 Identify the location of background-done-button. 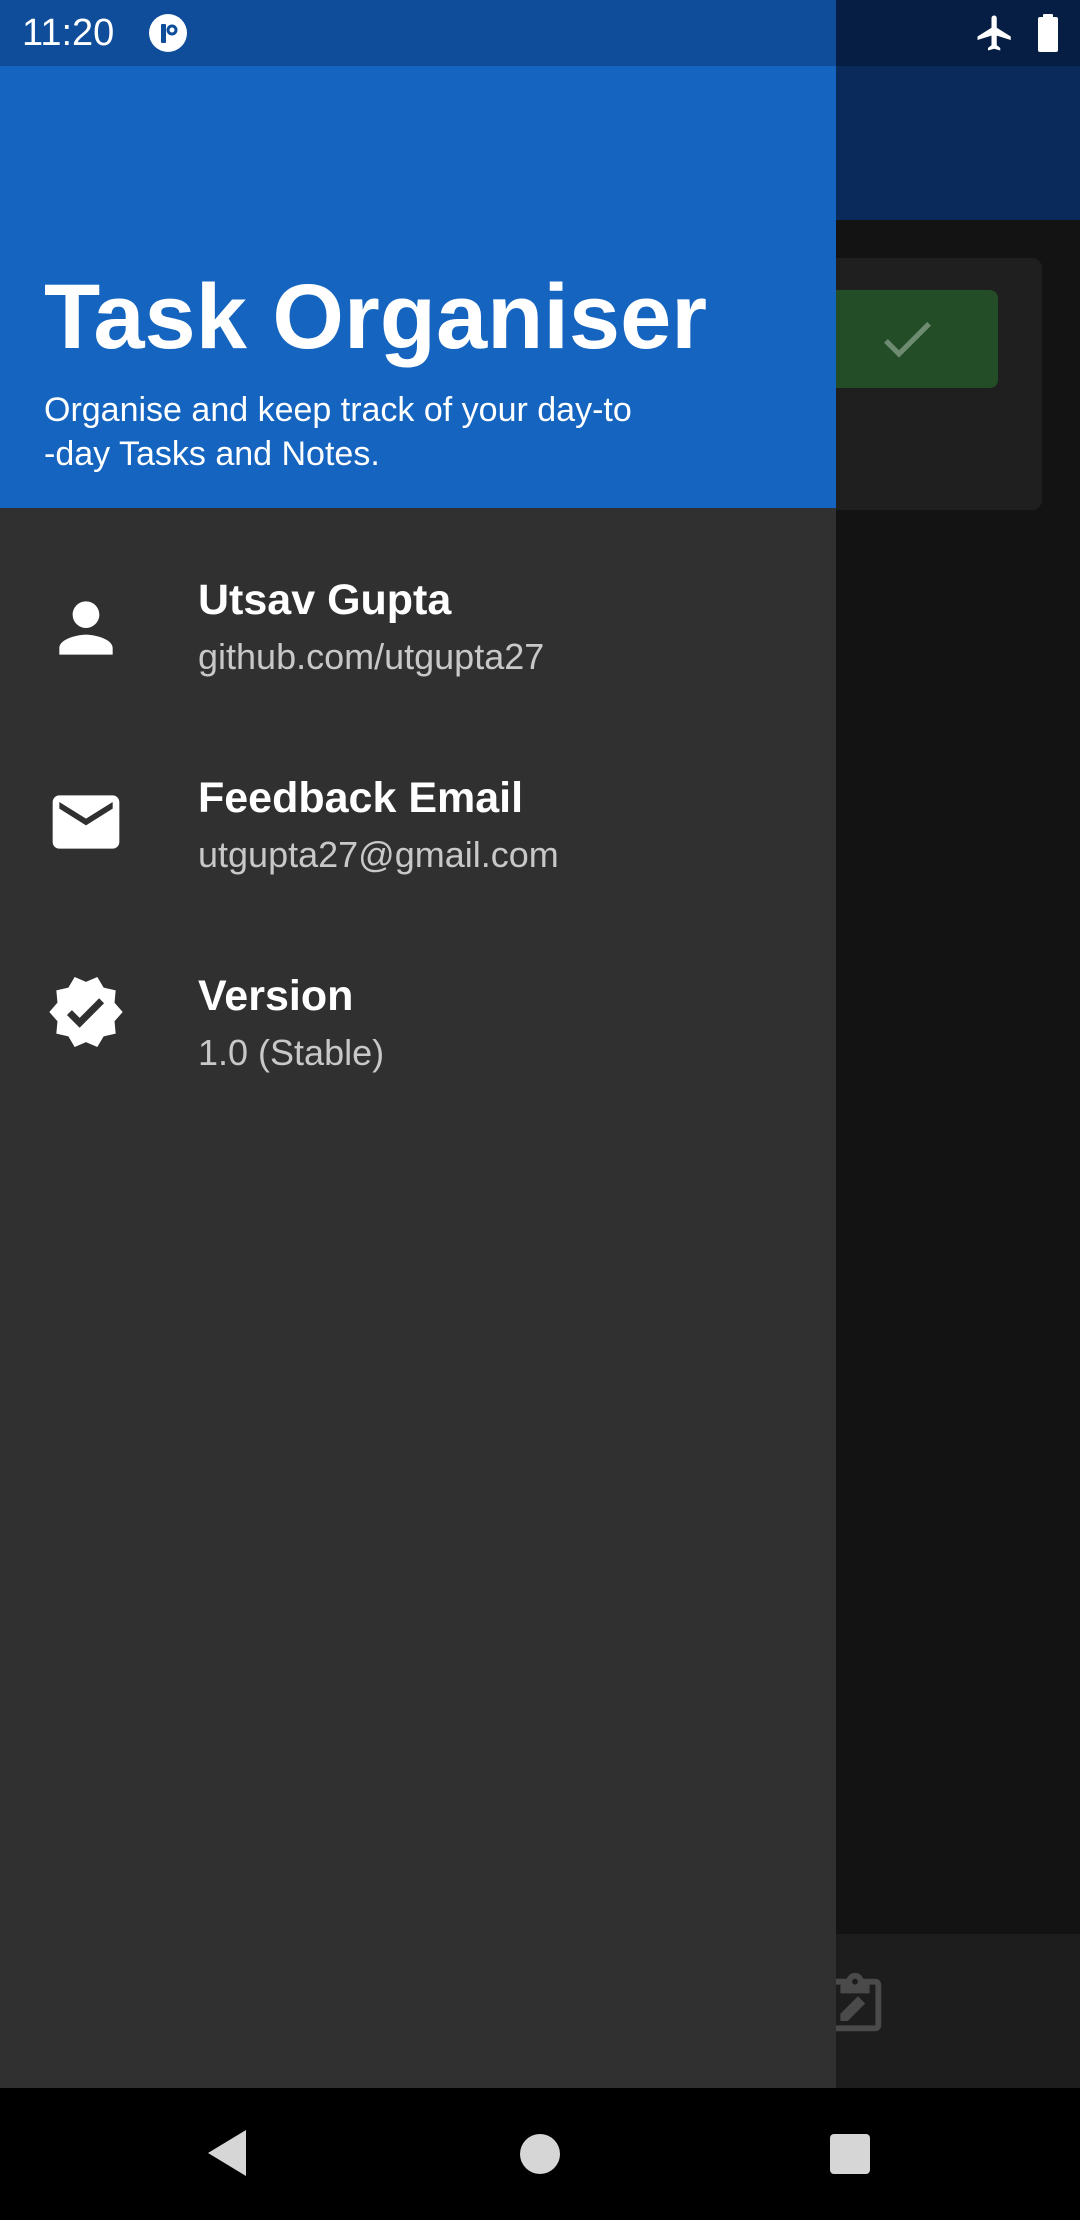
(907, 339).